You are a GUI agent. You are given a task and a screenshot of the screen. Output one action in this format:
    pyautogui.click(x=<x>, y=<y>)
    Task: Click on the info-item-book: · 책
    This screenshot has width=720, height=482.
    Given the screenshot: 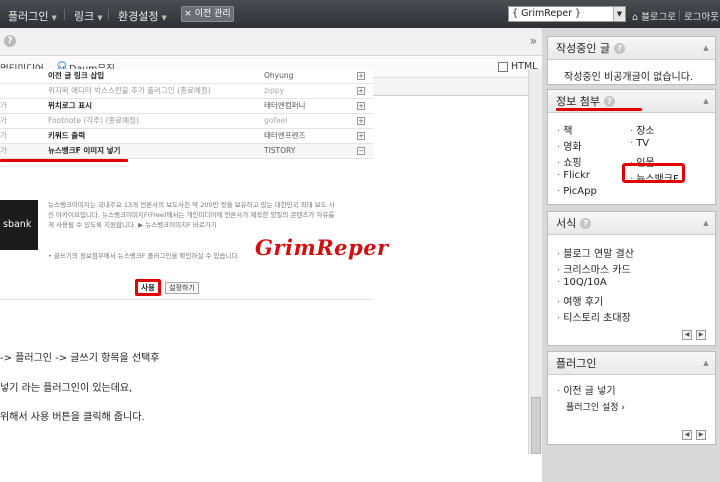 What is the action you would take?
    pyautogui.click(x=564, y=129)
    